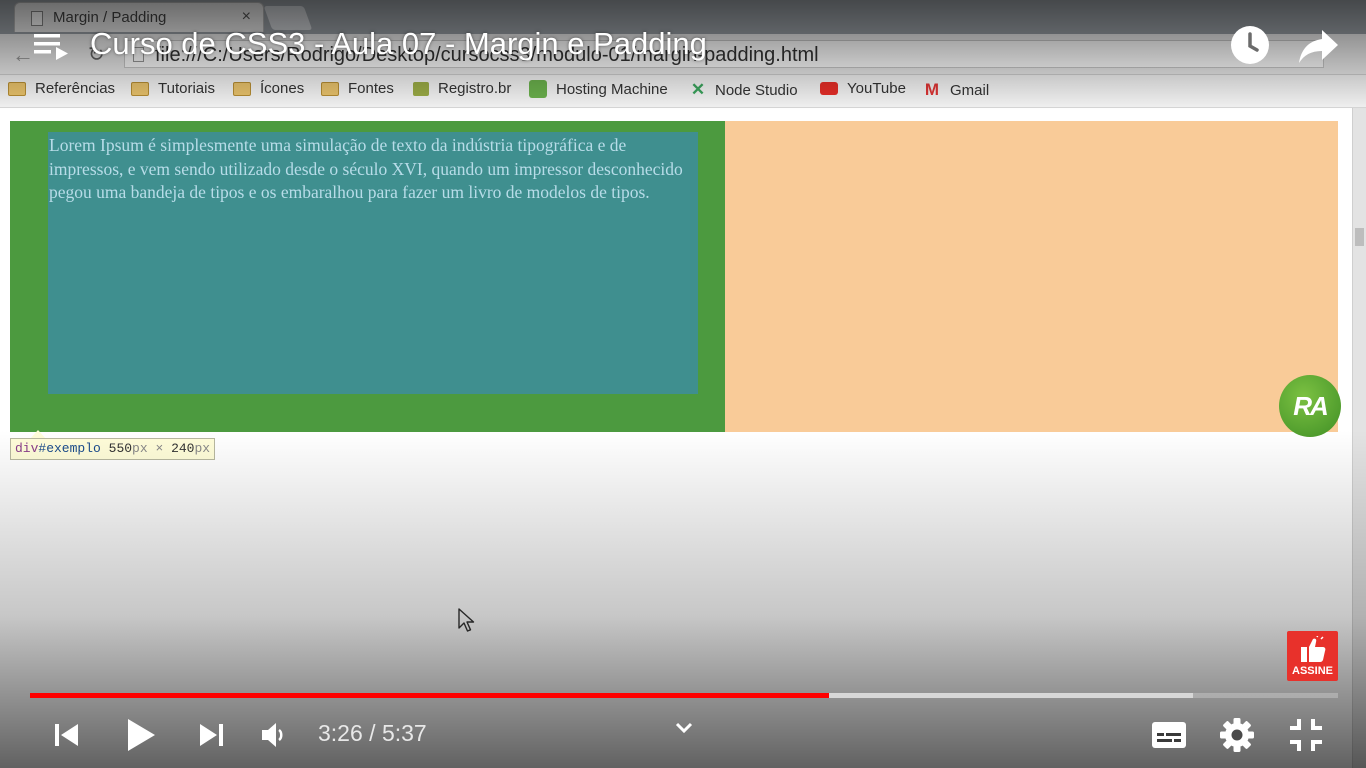 This screenshot has width=1366, height=768. What do you see at coordinates (1359, 237) in the screenshot?
I see `scrollbar-thumb` at bounding box center [1359, 237].